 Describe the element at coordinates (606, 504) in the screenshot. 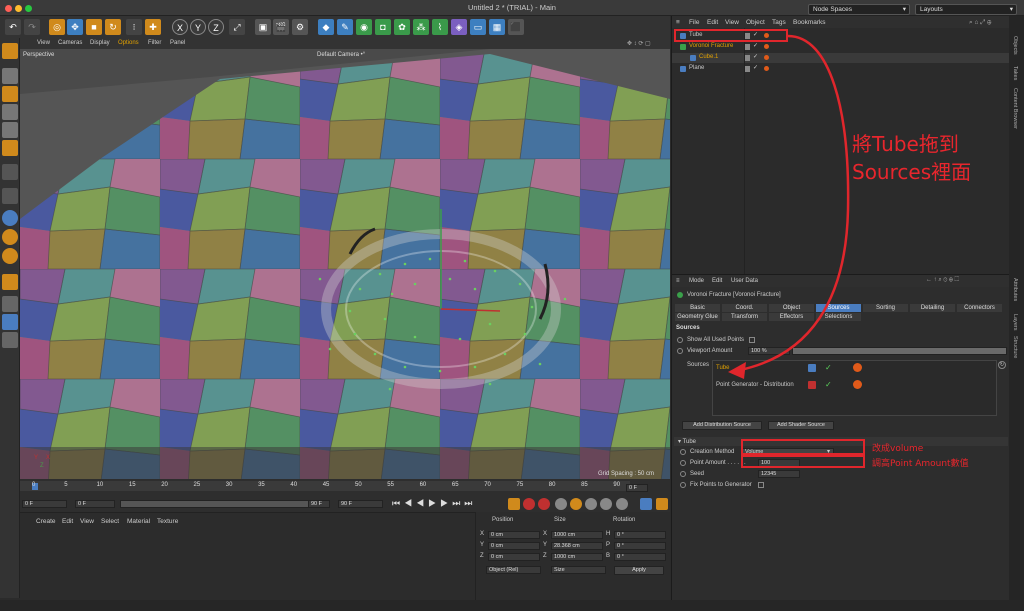

I see `rotation-key-icon` at that location.